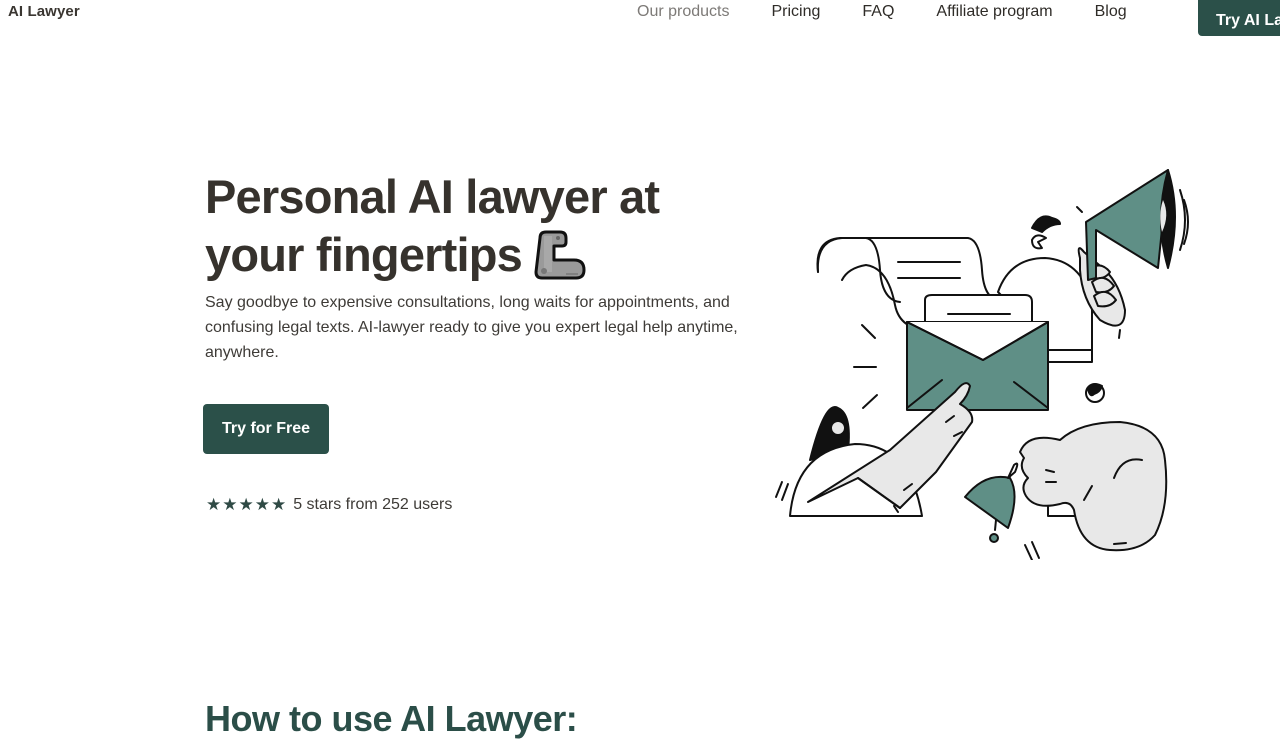  I want to click on rating: ★★★★★ 5 stars from 252 users, so click(329, 505).